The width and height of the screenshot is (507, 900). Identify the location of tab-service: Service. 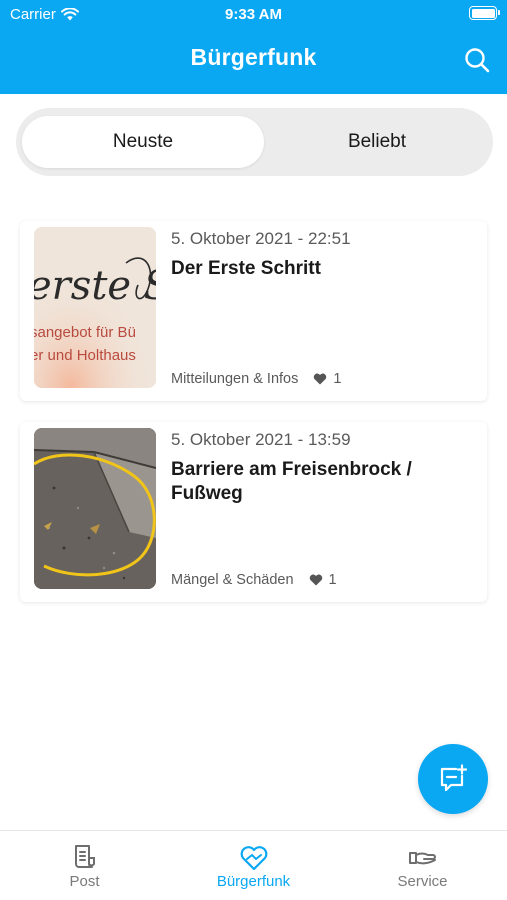
(422, 865).